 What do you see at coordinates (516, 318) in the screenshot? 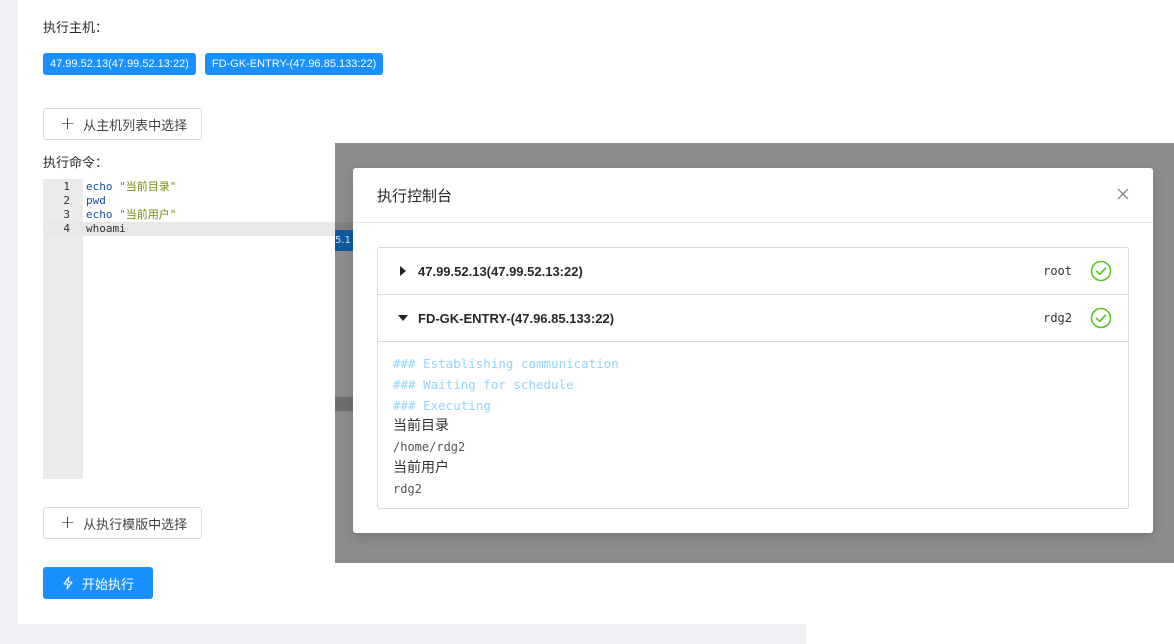
I see `host-result-title: FD-GK-ENTRY-(47.96.85.133:22)` at bounding box center [516, 318].